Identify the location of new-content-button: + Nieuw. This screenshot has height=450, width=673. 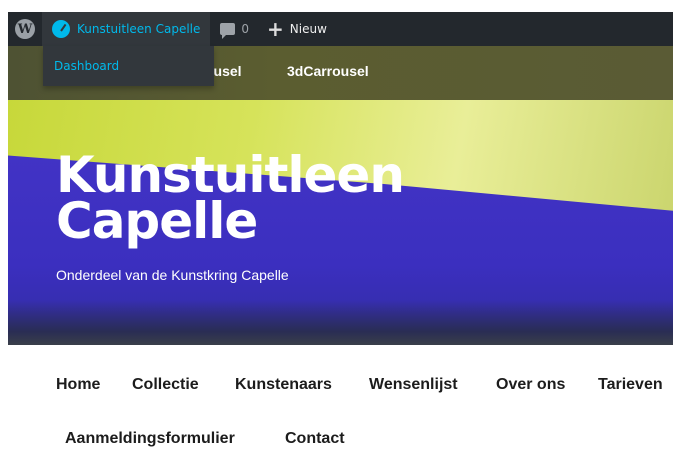
(297, 29).